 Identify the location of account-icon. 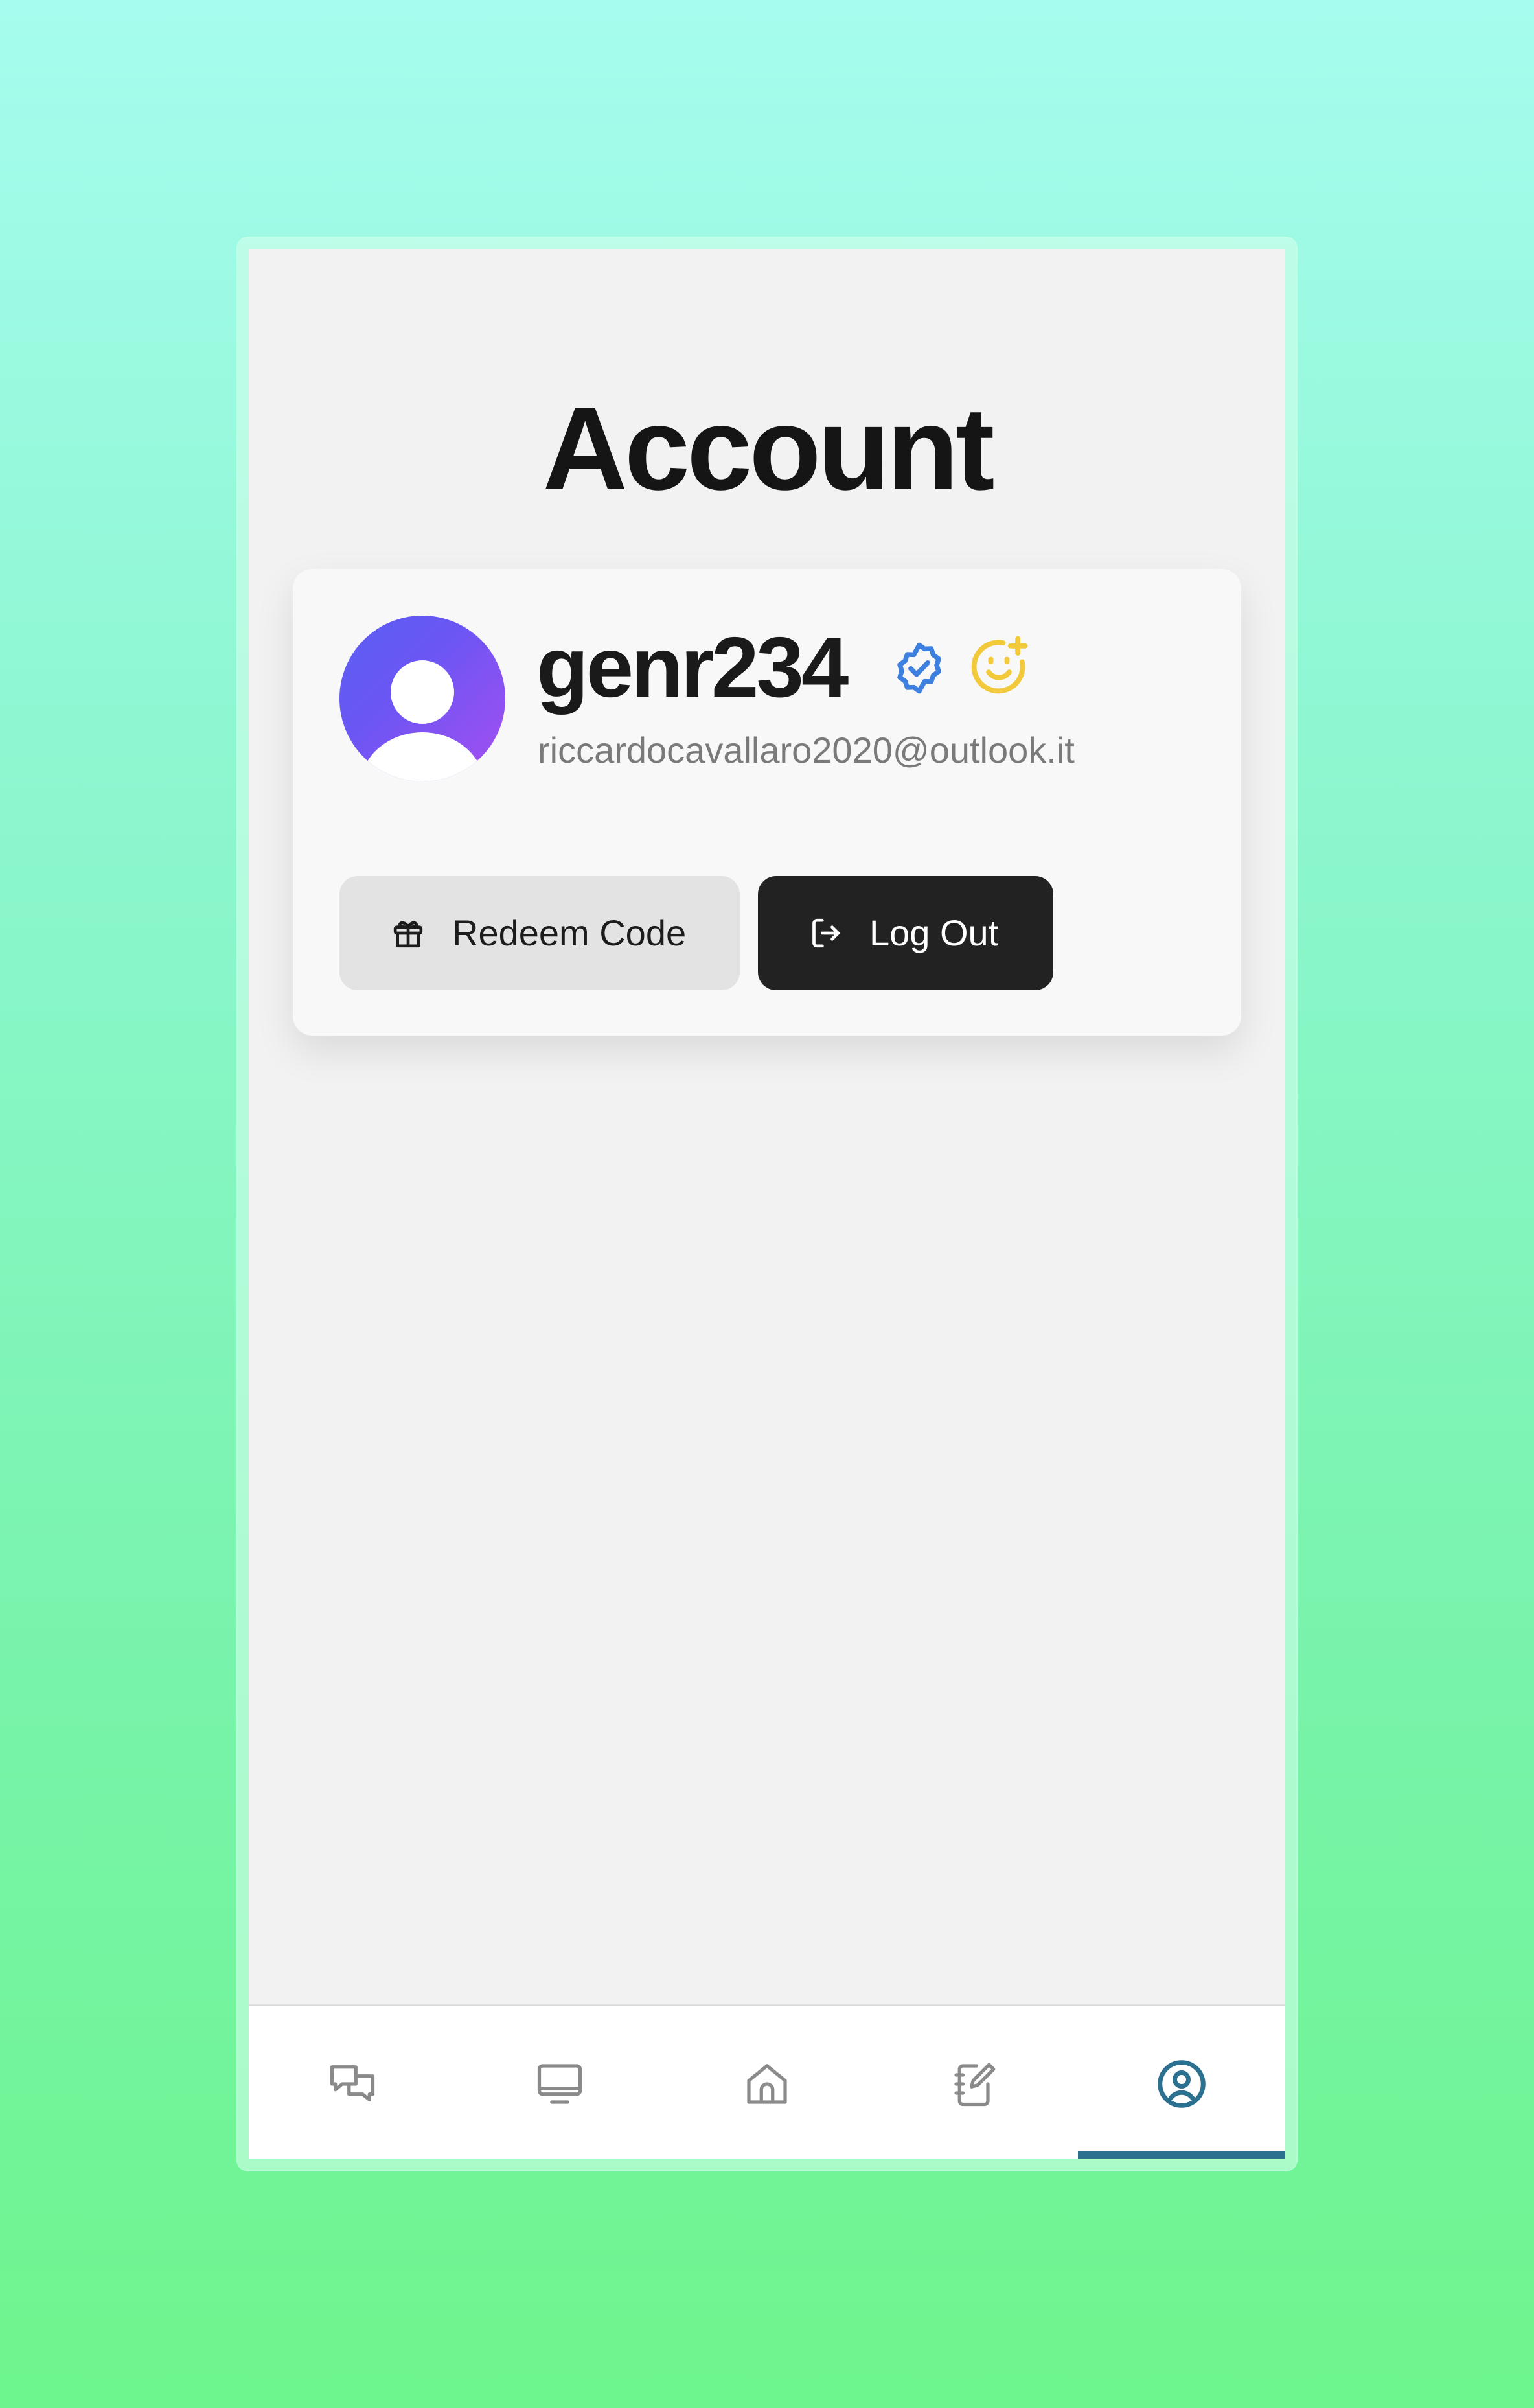
(1182, 2083).